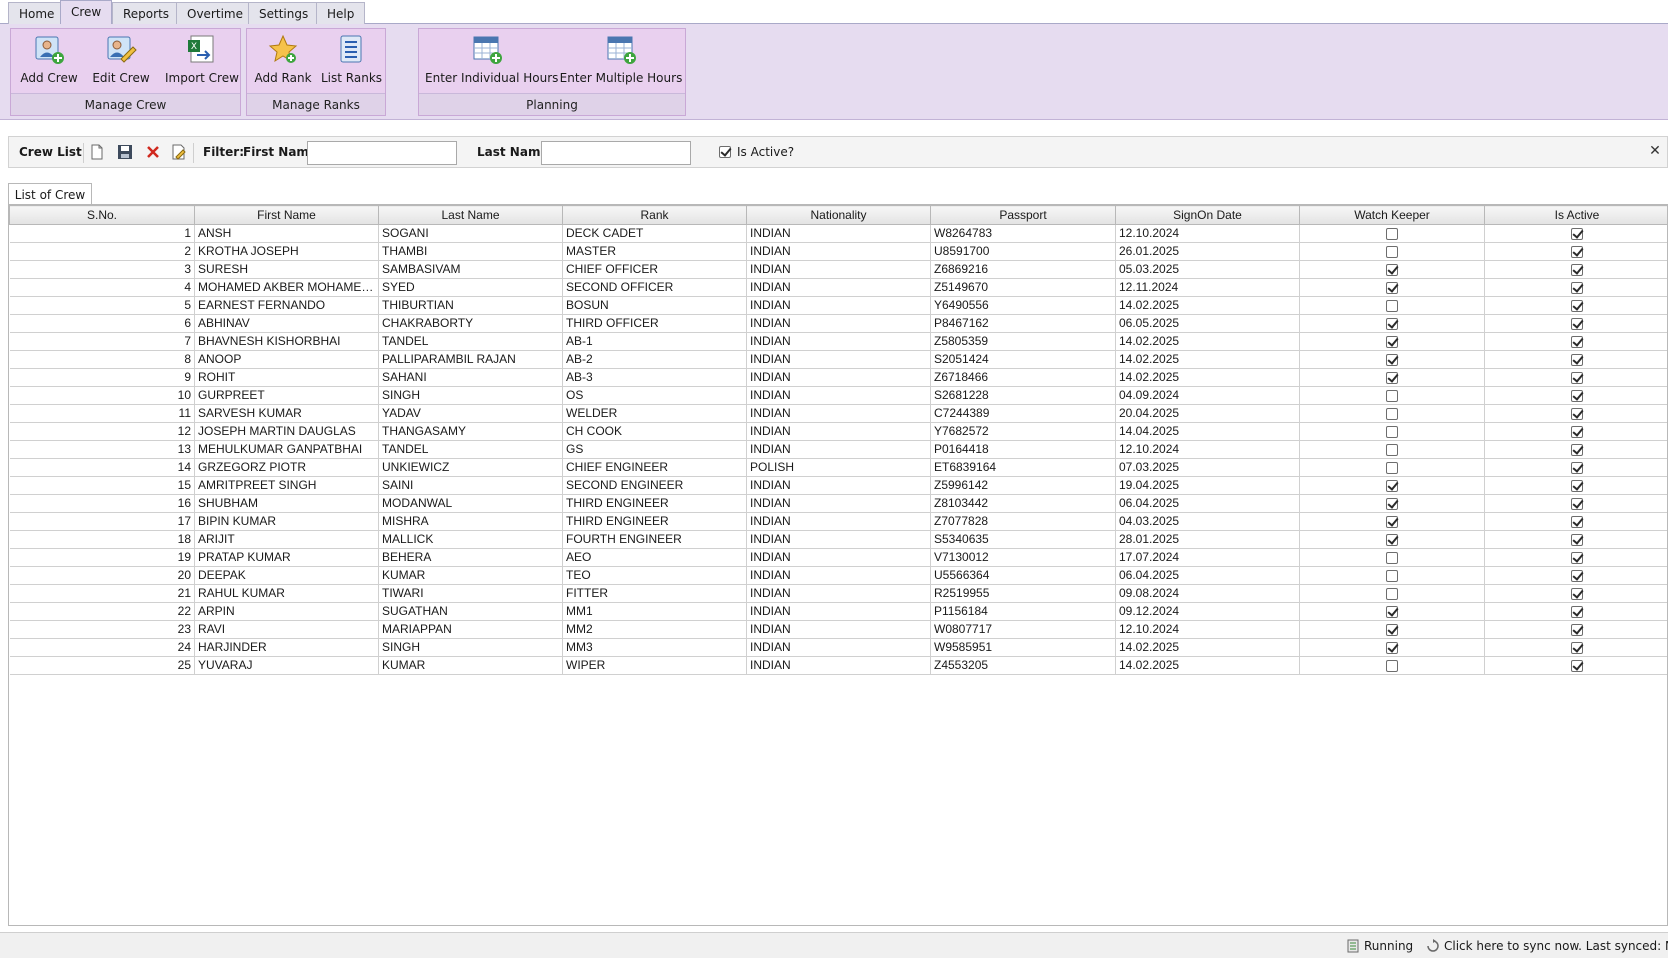  Describe the element at coordinates (102, 665) in the screenshot. I see `sno-cell: 25` at that location.